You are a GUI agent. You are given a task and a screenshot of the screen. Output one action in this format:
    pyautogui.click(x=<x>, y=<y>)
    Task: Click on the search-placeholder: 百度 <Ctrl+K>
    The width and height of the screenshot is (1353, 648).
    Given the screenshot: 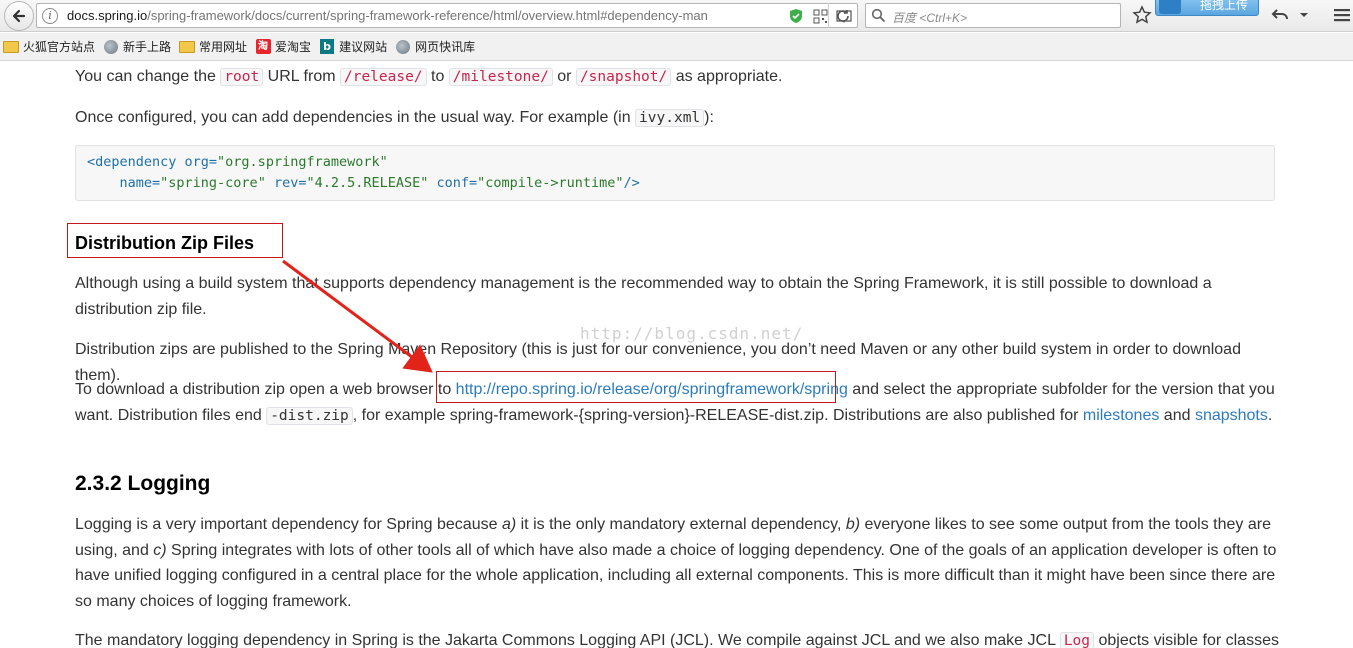 What is the action you would take?
    pyautogui.click(x=930, y=18)
    